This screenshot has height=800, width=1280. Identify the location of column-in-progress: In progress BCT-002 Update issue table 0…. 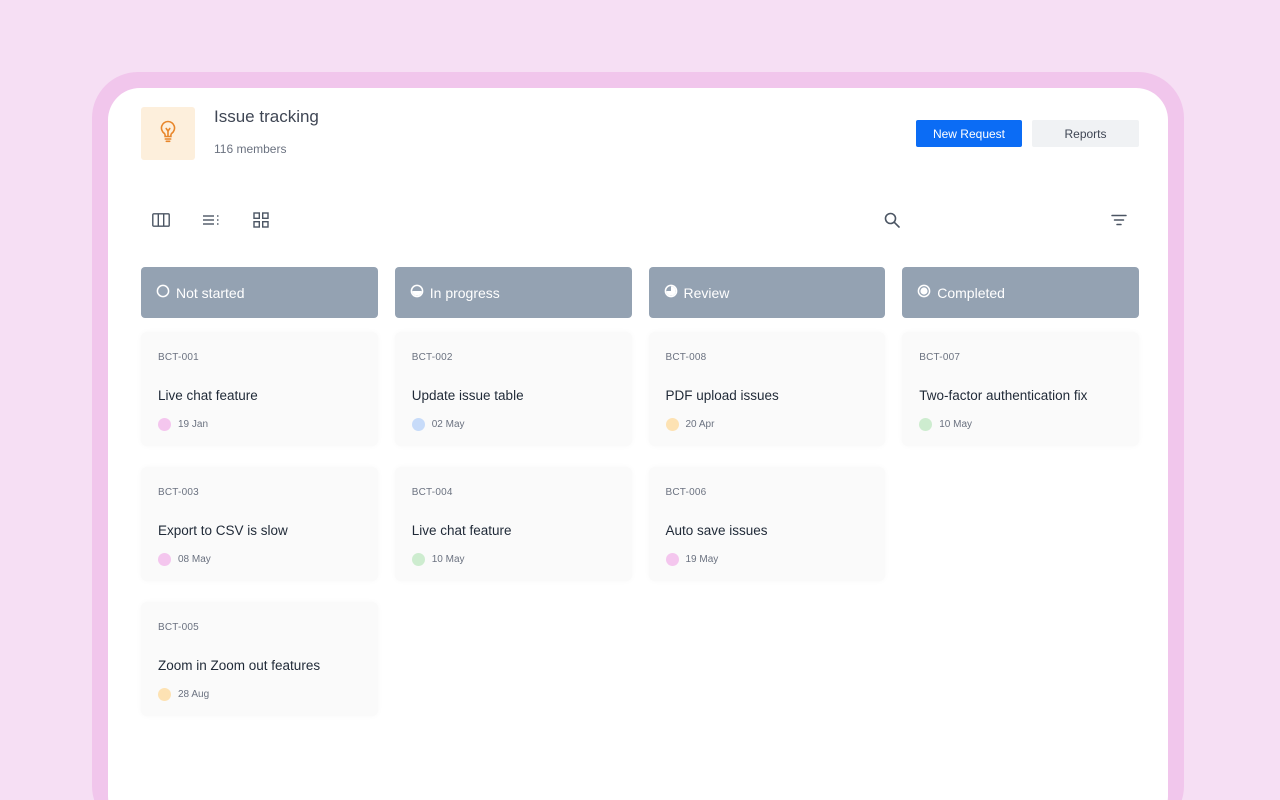
(513, 491).